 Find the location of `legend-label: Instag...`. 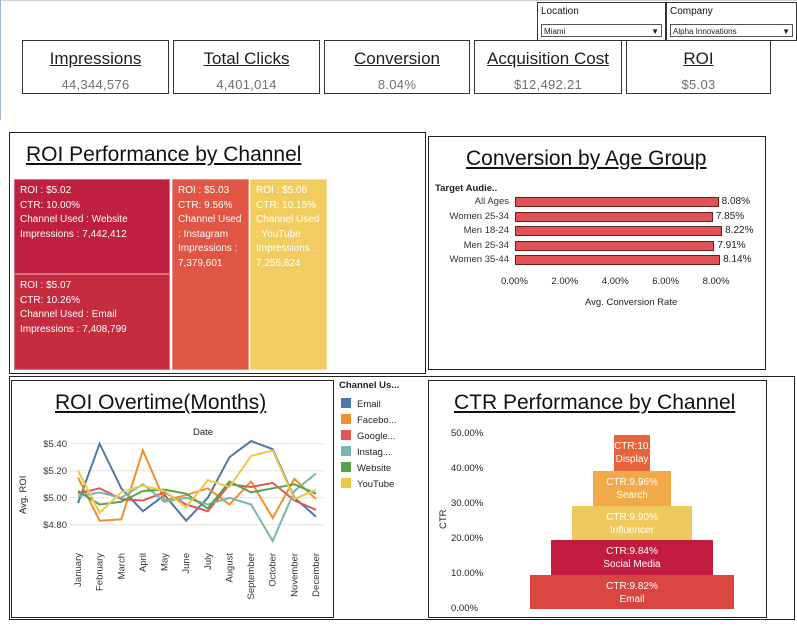

legend-label: Instag... is located at coordinates (374, 452).